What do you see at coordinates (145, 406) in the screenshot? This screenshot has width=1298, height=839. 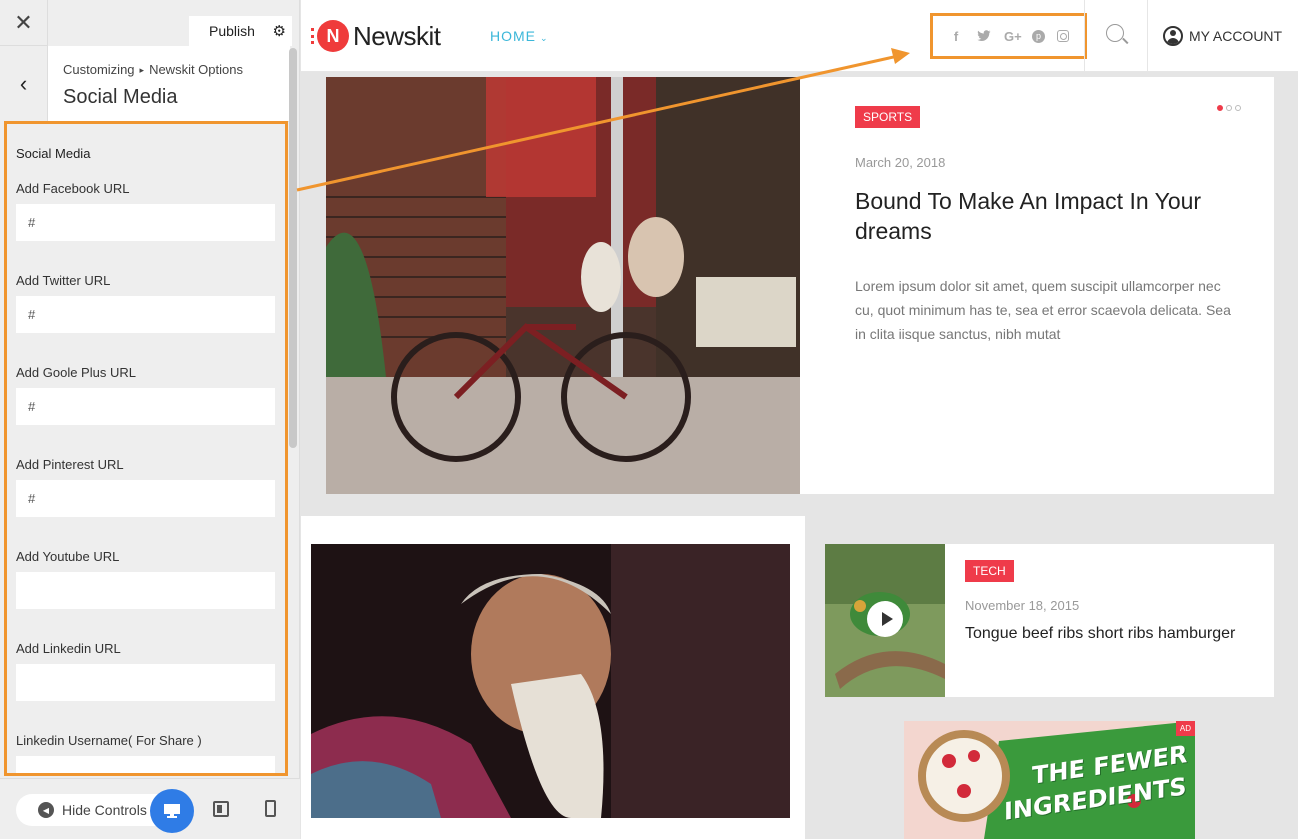 I see `google-plus-url-input` at bounding box center [145, 406].